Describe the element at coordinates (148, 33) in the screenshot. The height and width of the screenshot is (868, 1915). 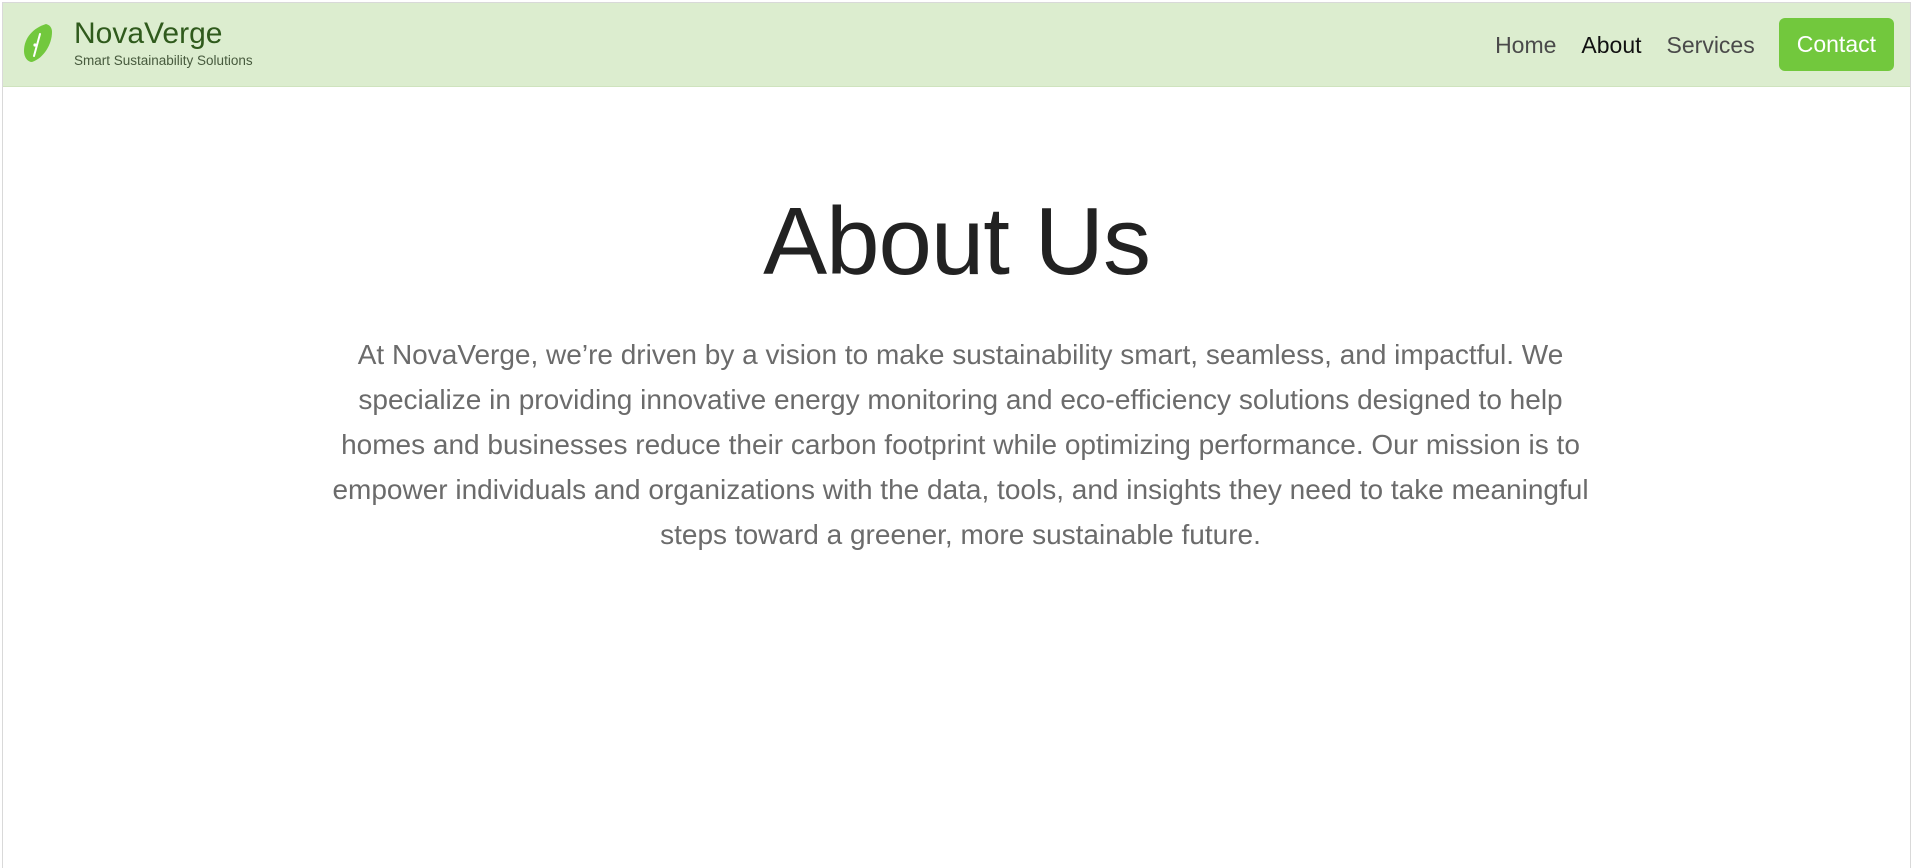
I see `brand-name: NovaVerge` at that location.